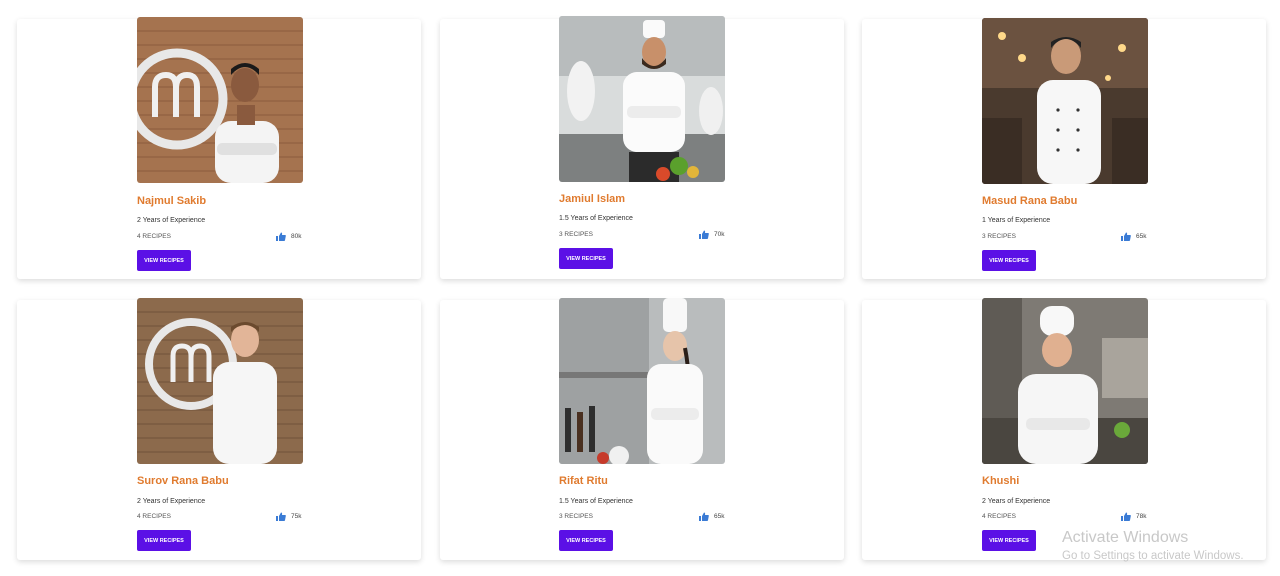 This screenshot has width=1280, height=576. What do you see at coordinates (172, 201) in the screenshot?
I see `chef-name: Najmul Sakib` at bounding box center [172, 201].